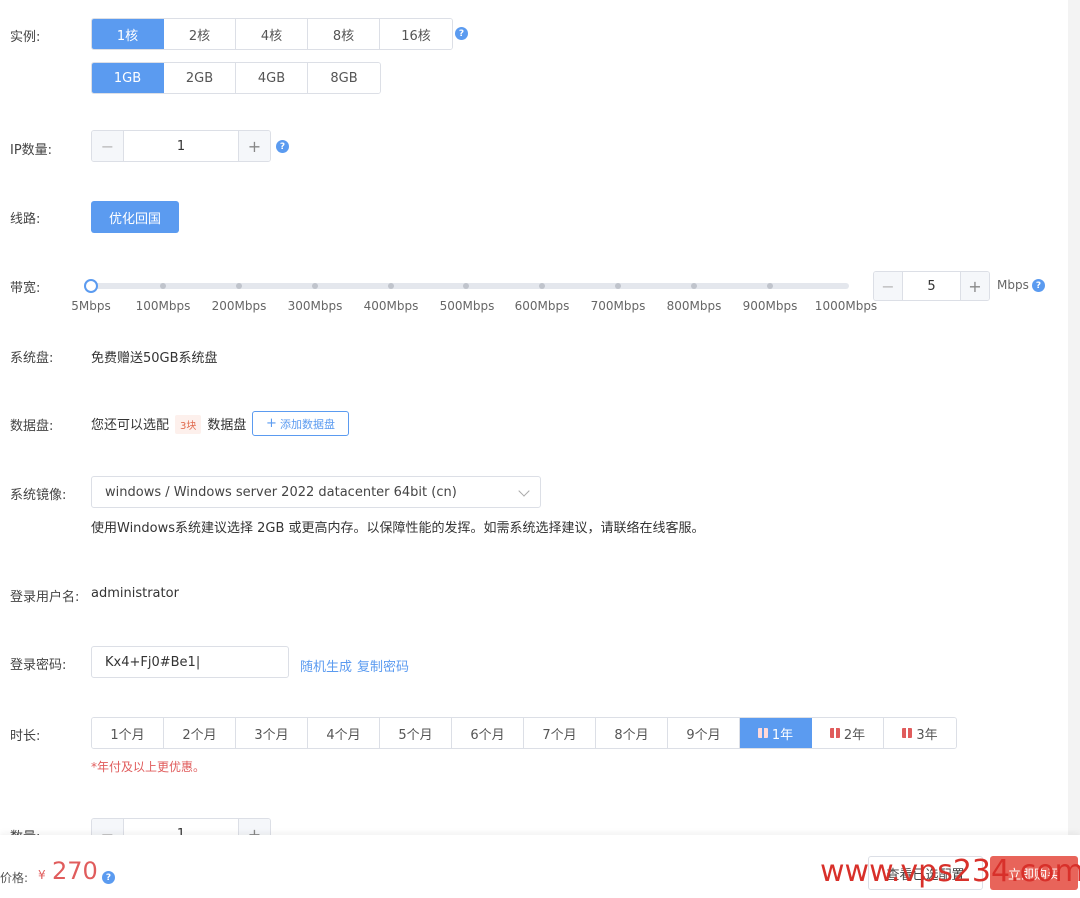  What do you see at coordinates (344, 733) in the screenshot?
I see `duration-option-4m: 4个月` at bounding box center [344, 733].